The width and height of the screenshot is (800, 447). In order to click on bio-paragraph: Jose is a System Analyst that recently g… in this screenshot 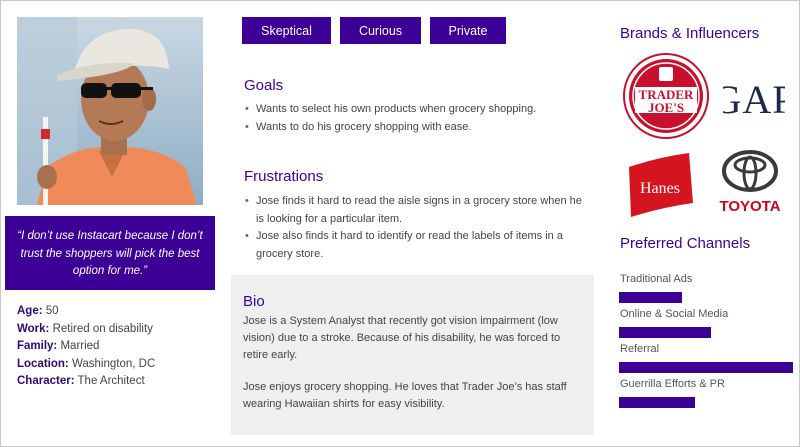, I will do `click(402, 338)`.